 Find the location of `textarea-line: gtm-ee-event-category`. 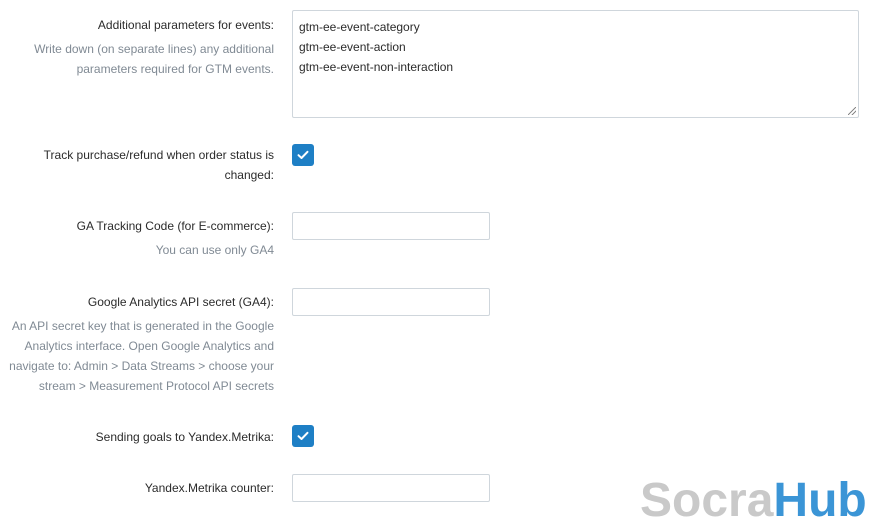

textarea-line: gtm-ee-event-category is located at coordinates (359, 27).